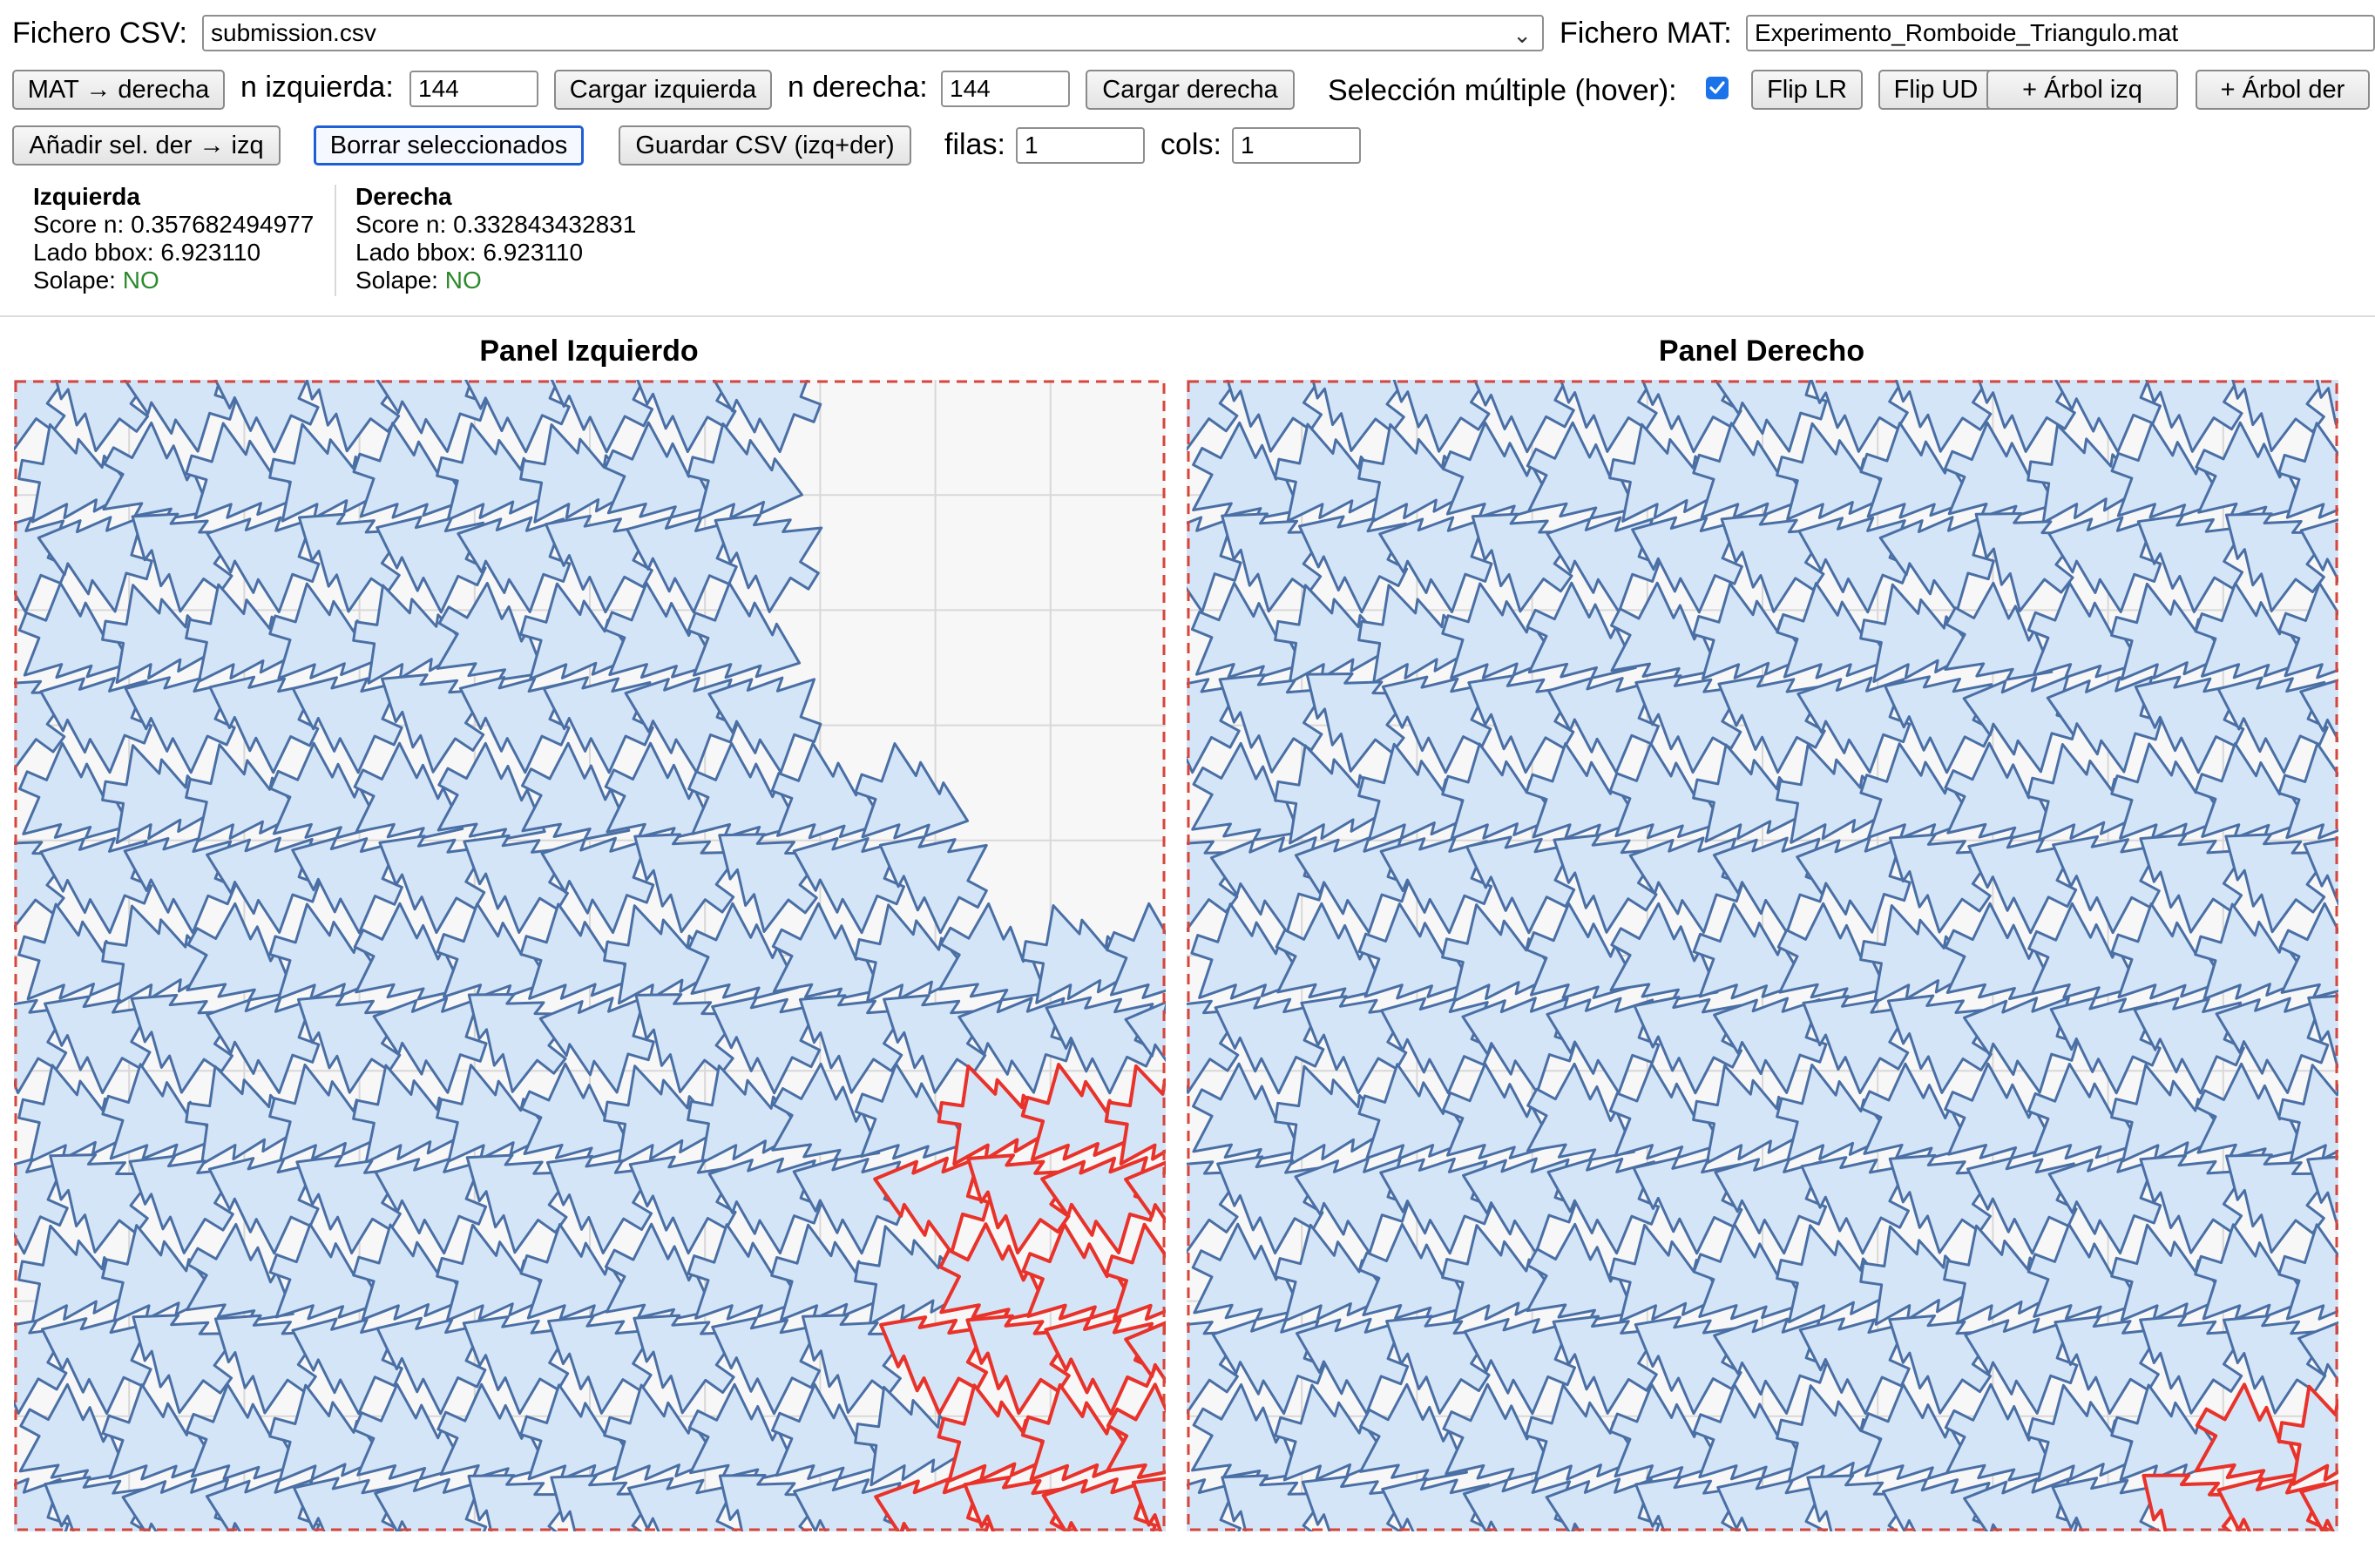  What do you see at coordinates (1502, 90) in the screenshot?
I see `multi-select-label: Selección múltiple (hover):` at bounding box center [1502, 90].